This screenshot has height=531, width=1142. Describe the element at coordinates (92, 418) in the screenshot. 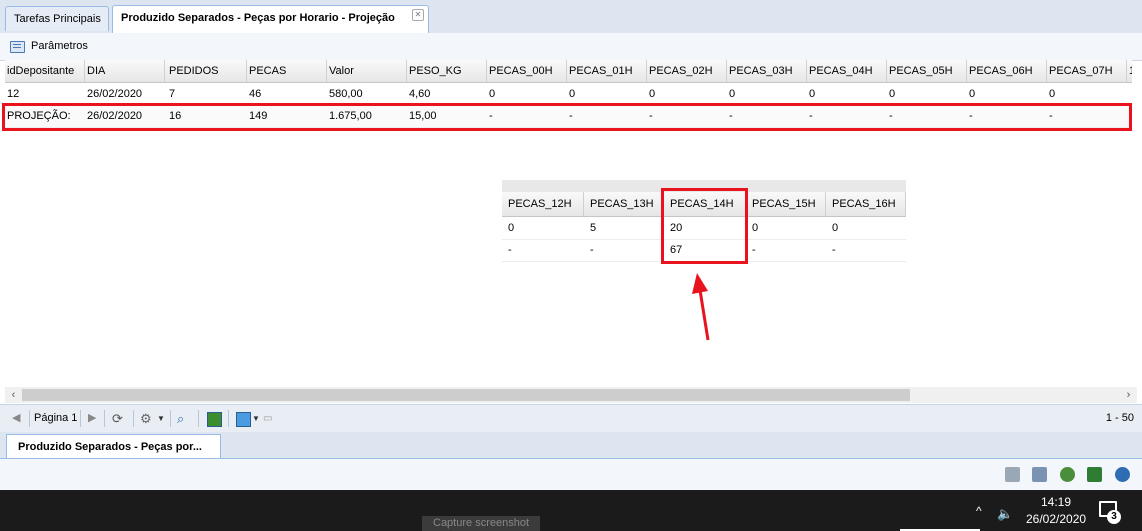

I see `next-page-icon: ▶` at that location.